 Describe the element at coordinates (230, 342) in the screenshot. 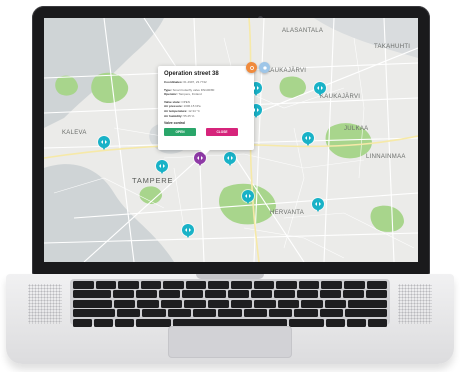

I see `trackpad` at that location.